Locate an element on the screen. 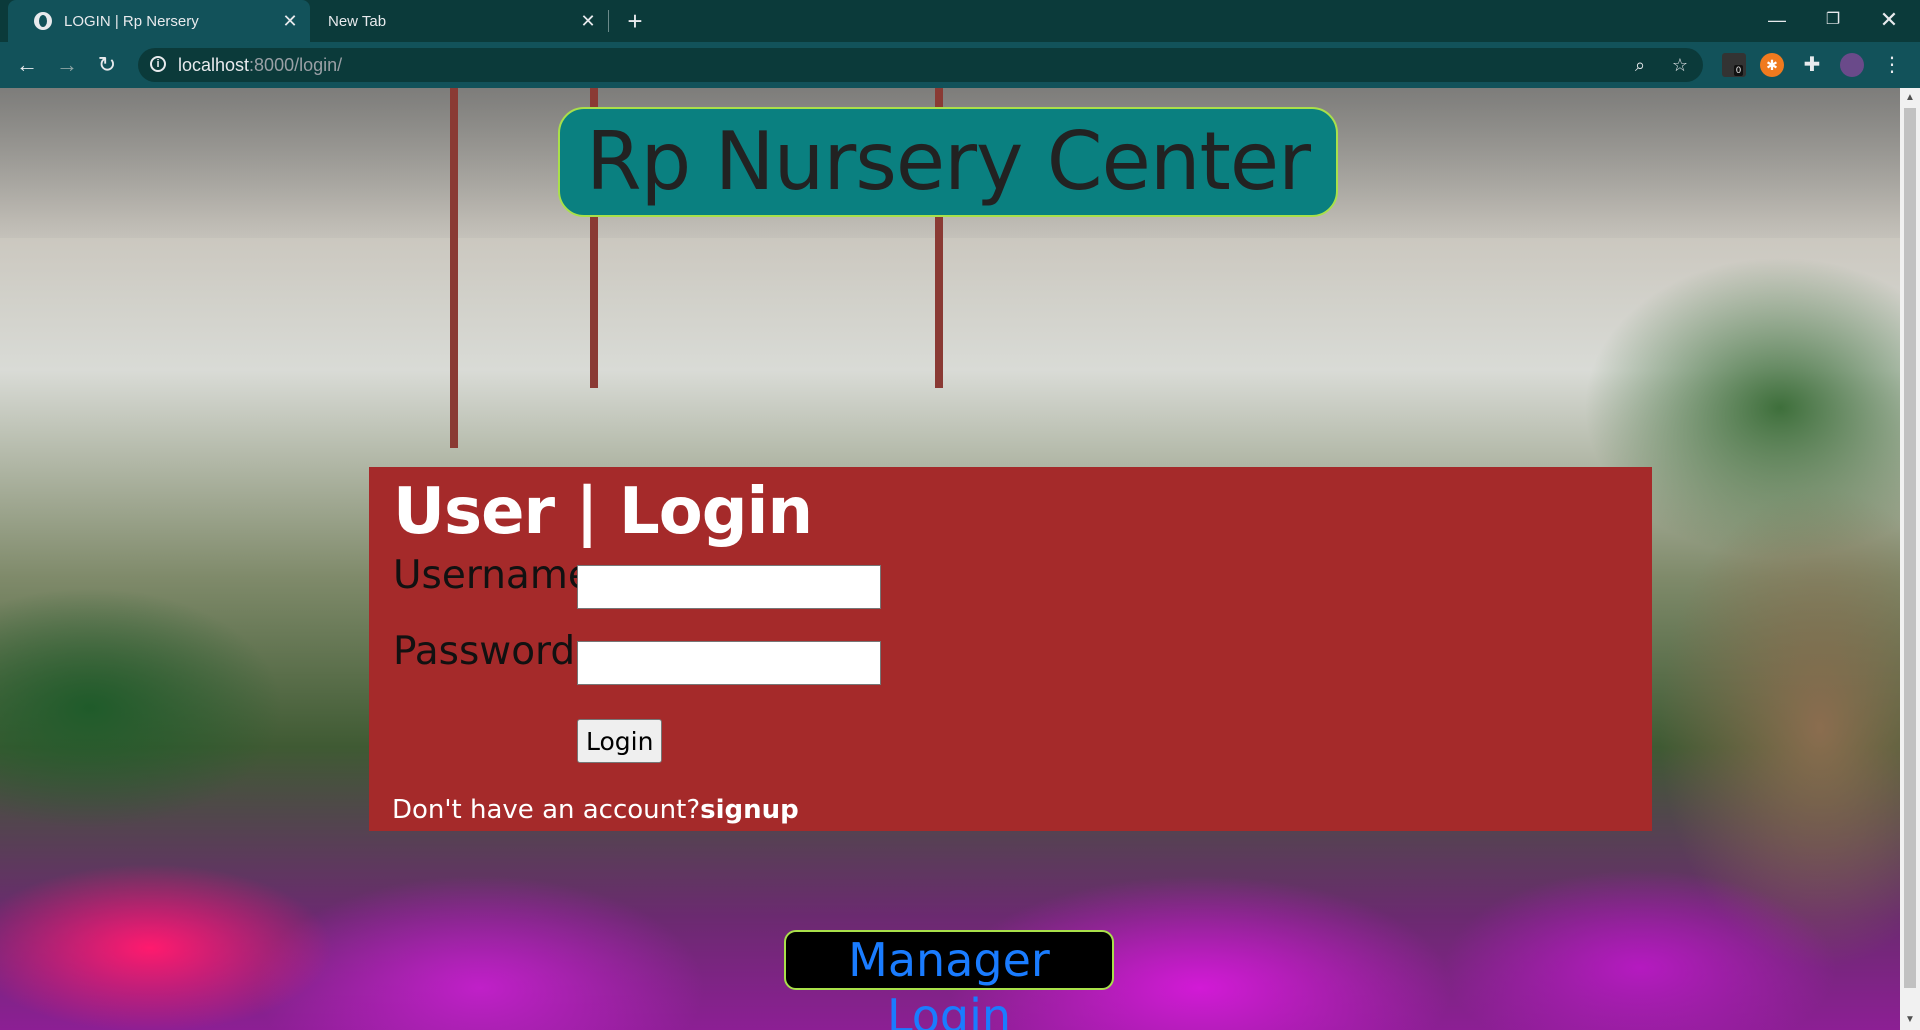  scrollbar-thumb is located at coordinates (1910, 548).